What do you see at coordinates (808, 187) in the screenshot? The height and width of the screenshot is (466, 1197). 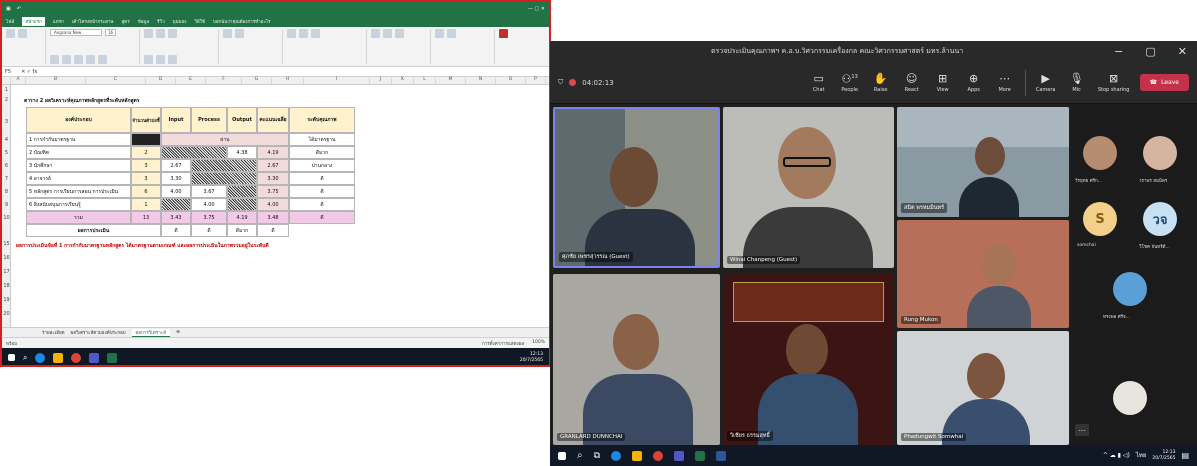 I see `video-tile: Winai Chanpeng (Guest)` at bounding box center [808, 187].